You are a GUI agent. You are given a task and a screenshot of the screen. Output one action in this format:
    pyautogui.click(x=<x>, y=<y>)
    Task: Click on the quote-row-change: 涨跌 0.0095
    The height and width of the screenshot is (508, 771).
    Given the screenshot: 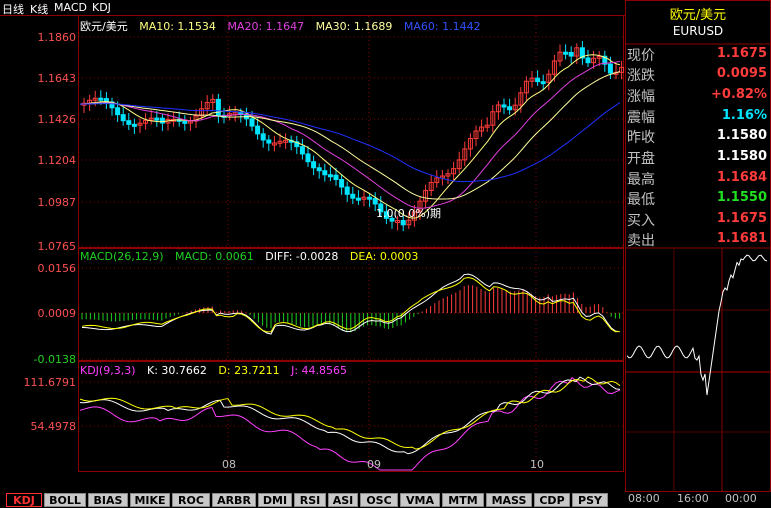 What is the action you would take?
    pyautogui.click(x=698, y=73)
    